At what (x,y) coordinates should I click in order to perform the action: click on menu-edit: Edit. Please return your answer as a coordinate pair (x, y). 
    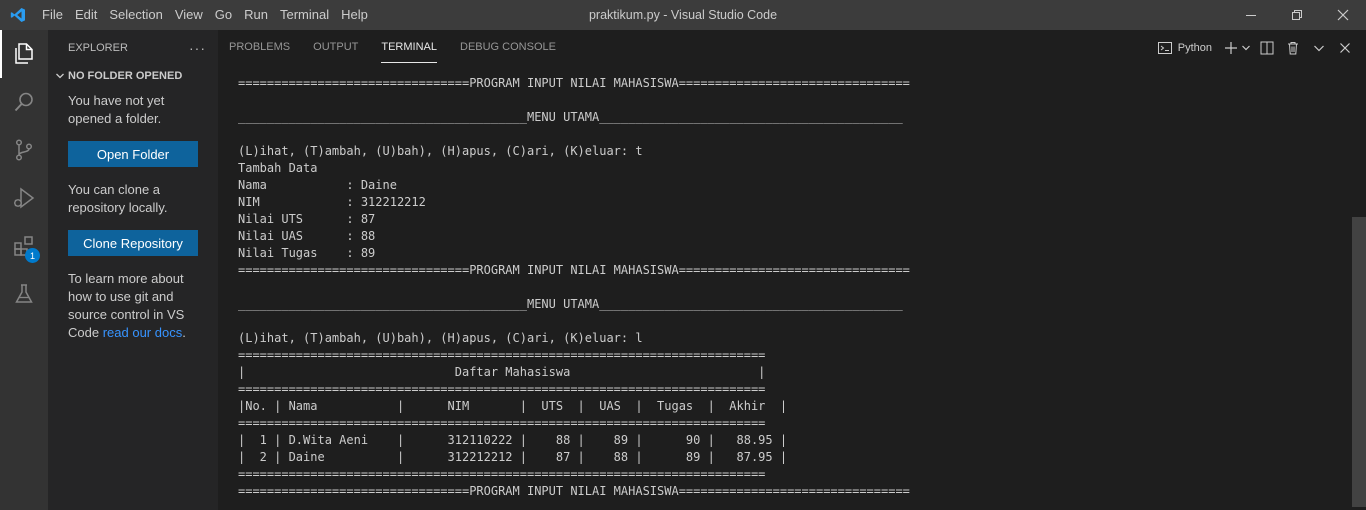
    Looking at the image, I should click on (86, 15).